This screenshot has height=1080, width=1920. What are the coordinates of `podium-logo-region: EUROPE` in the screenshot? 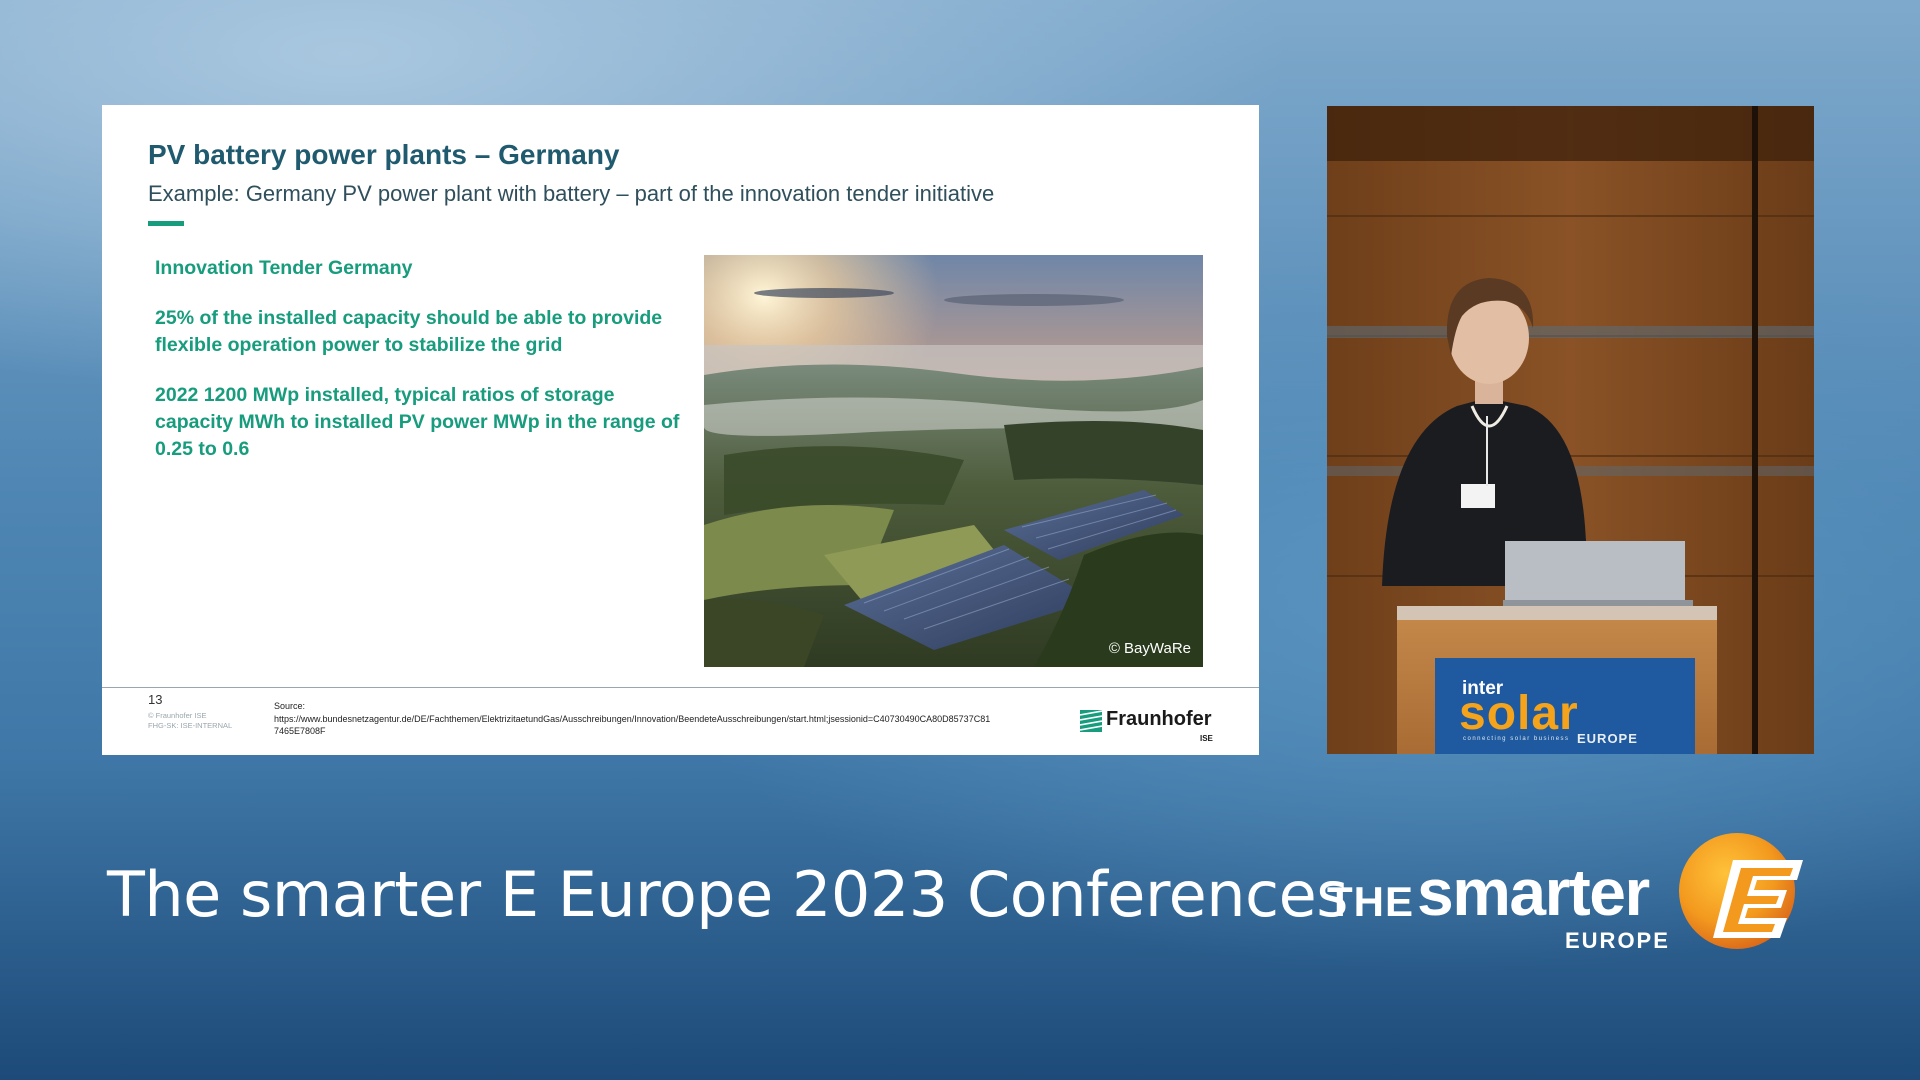 It's located at (1607, 738).